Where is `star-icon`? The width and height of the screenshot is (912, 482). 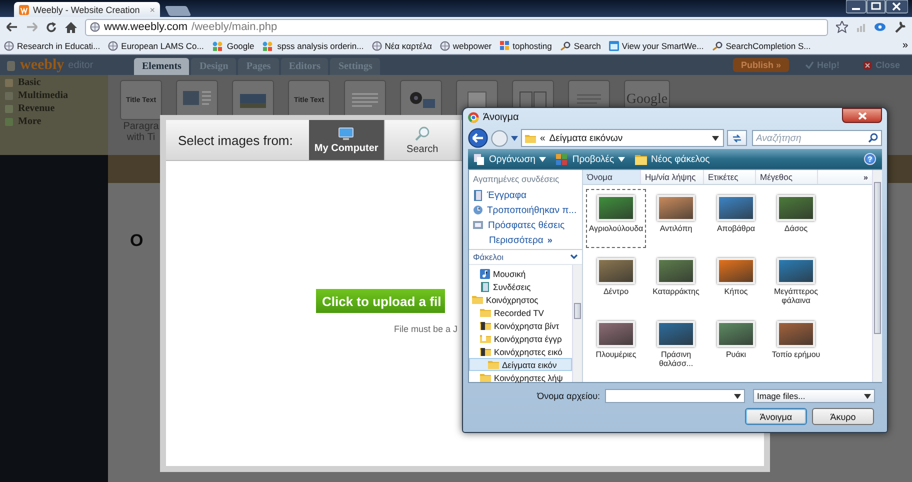 star-icon is located at coordinates (842, 27).